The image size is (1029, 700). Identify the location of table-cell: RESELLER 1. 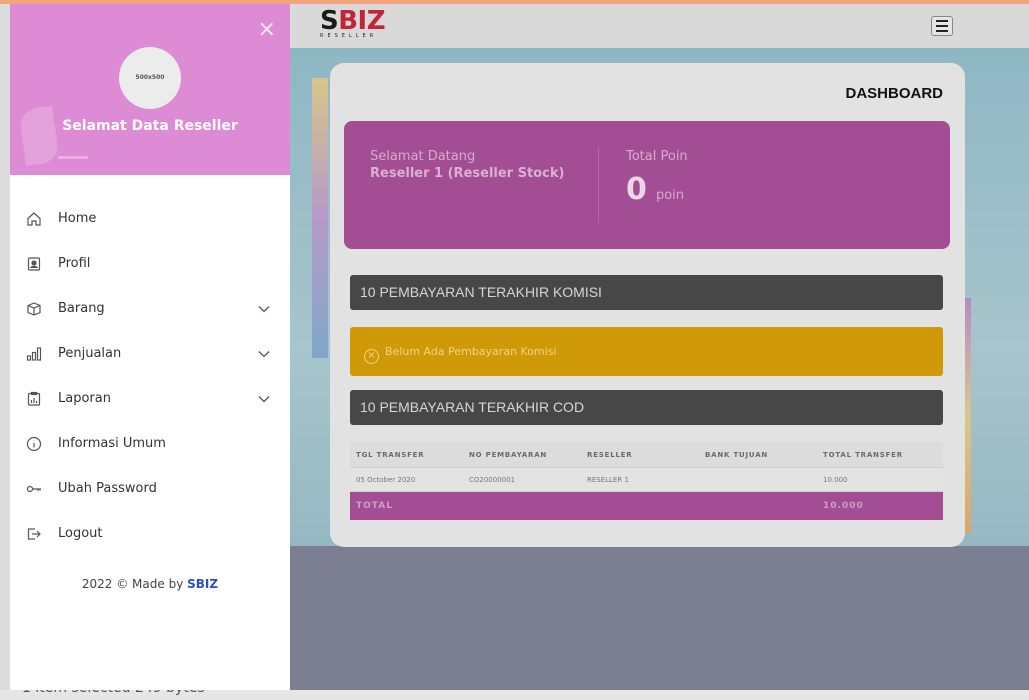
(608, 479).